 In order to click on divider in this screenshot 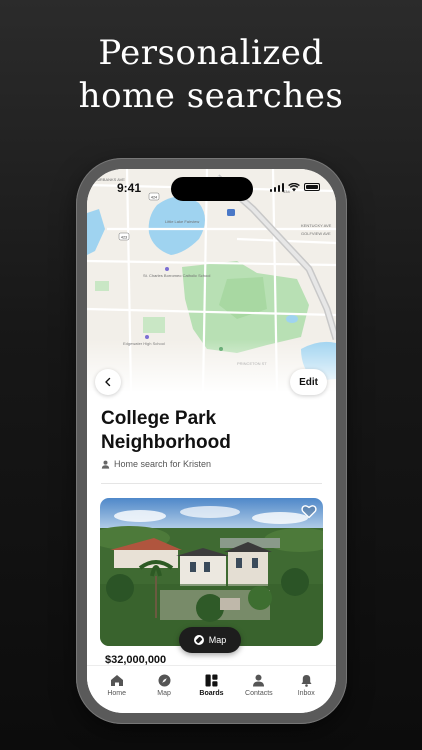, I will do `click(211, 483)`.